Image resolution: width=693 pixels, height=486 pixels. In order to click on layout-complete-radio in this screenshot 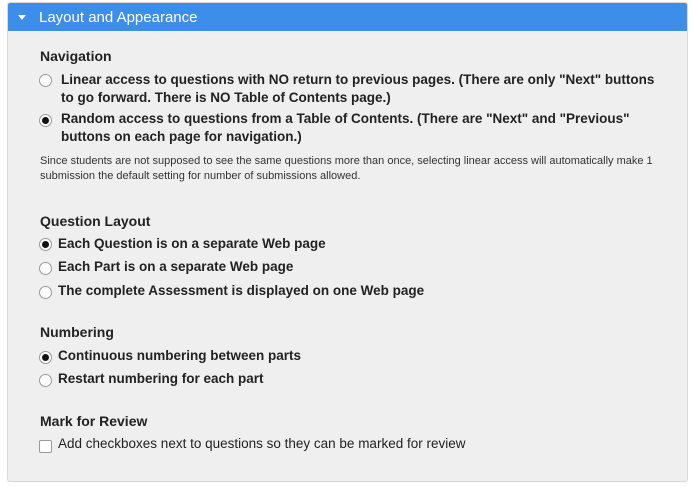, I will do `click(45, 292)`.